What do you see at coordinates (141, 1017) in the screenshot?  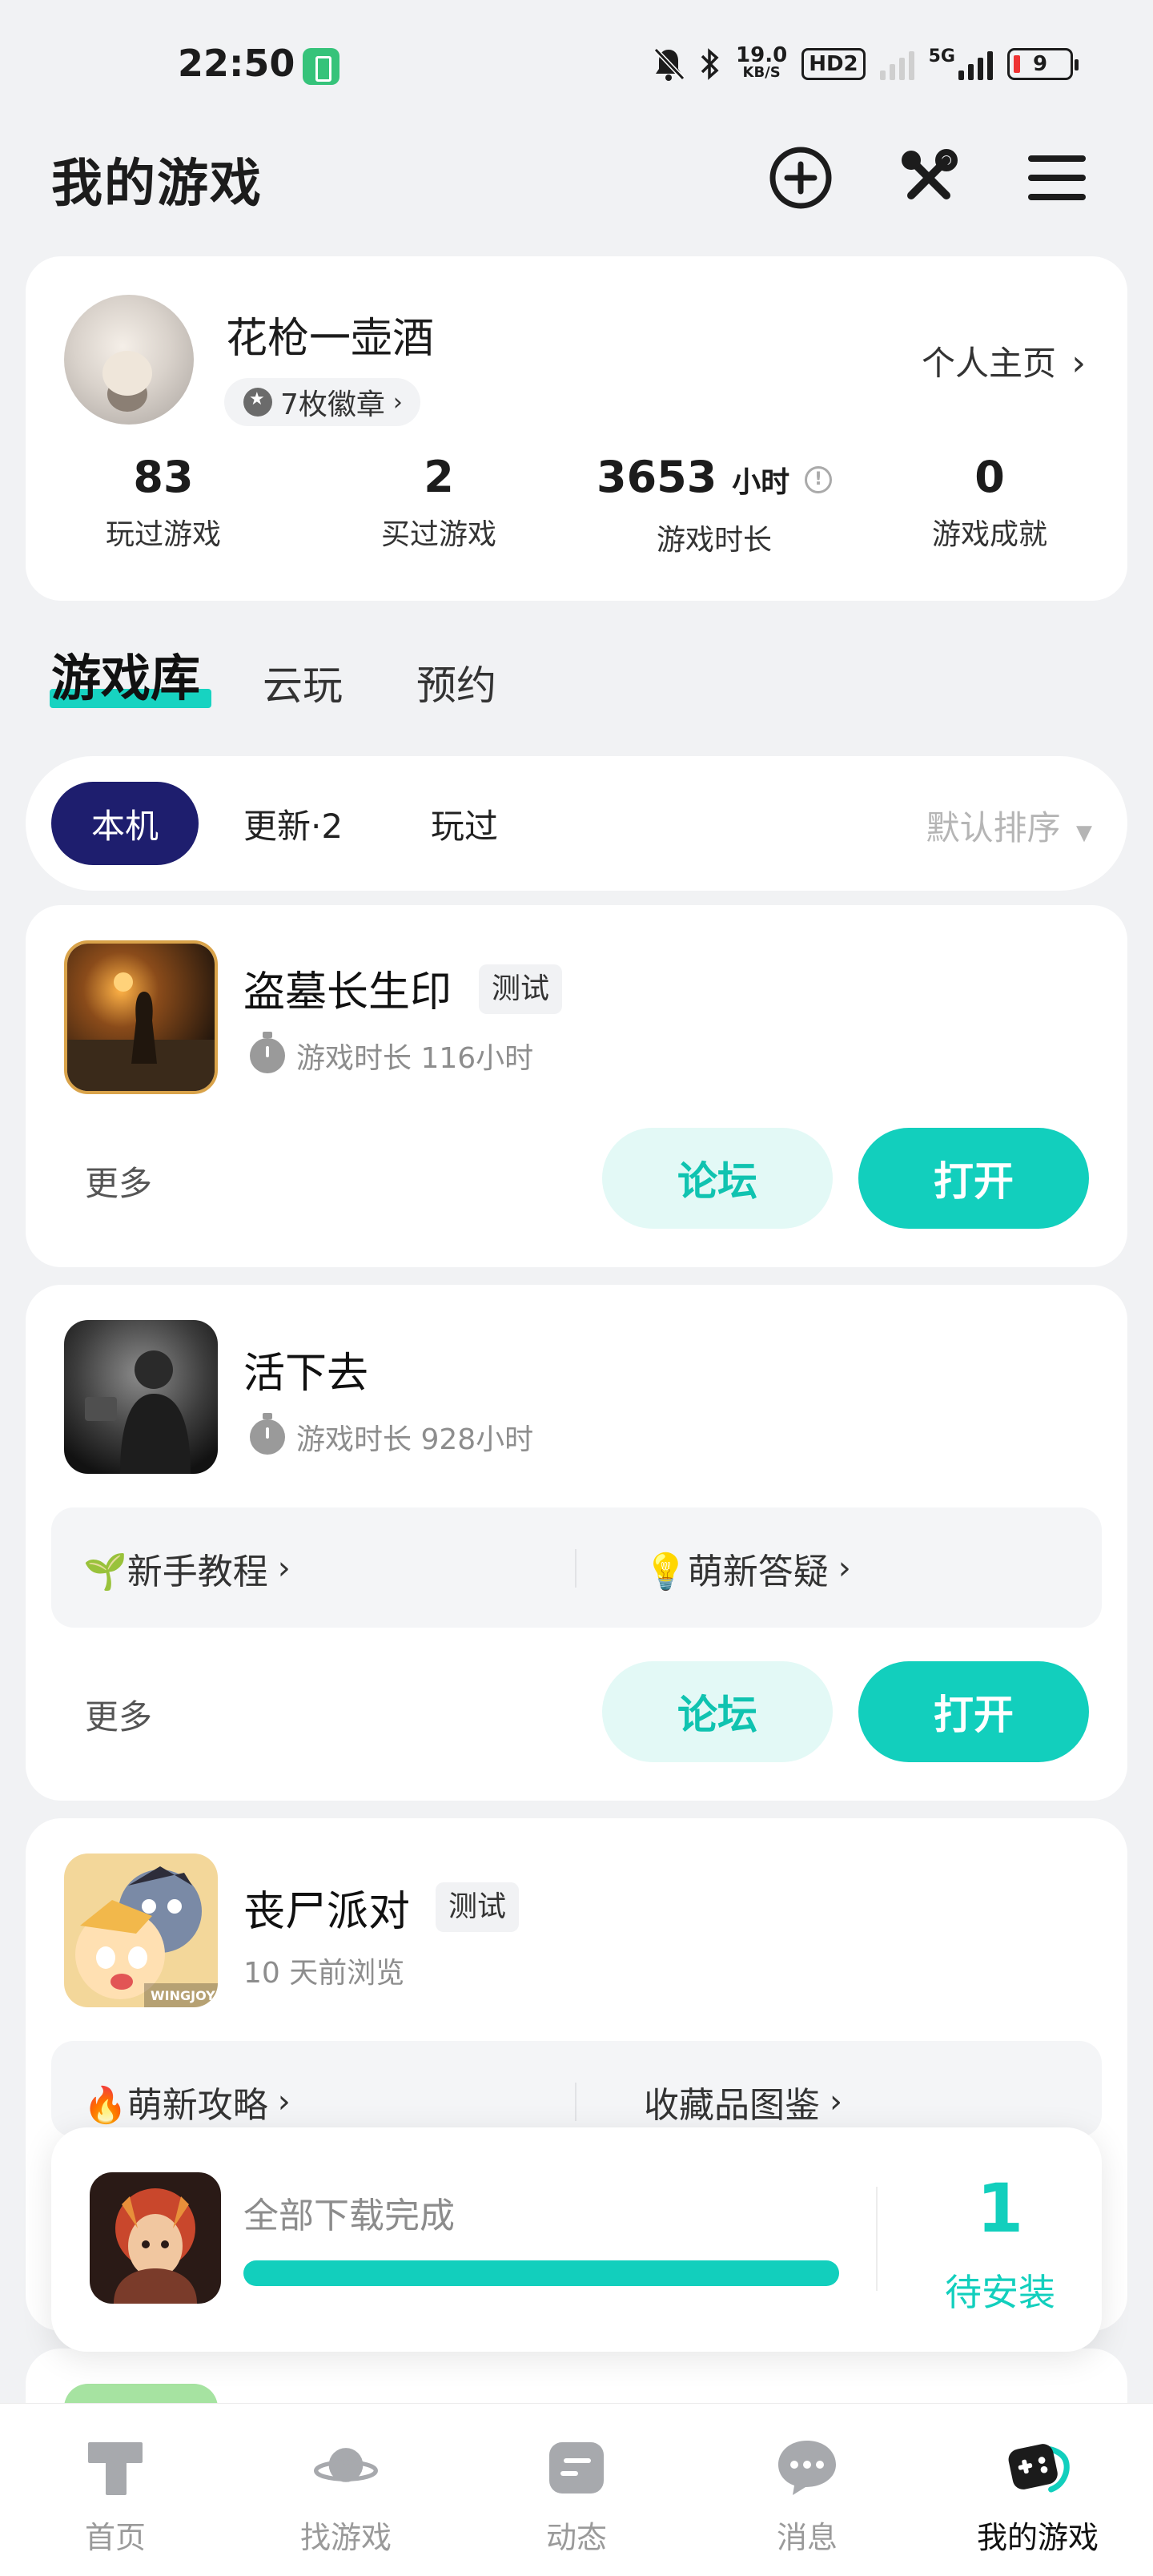 I see `game-icon-daomu` at bounding box center [141, 1017].